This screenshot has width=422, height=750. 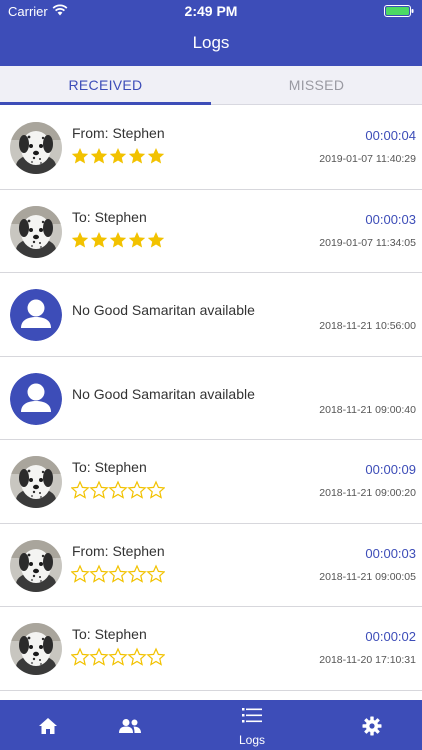 I want to click on log-timestamp: 2018-11-21 09:00:20, so click(x=367, y=493).